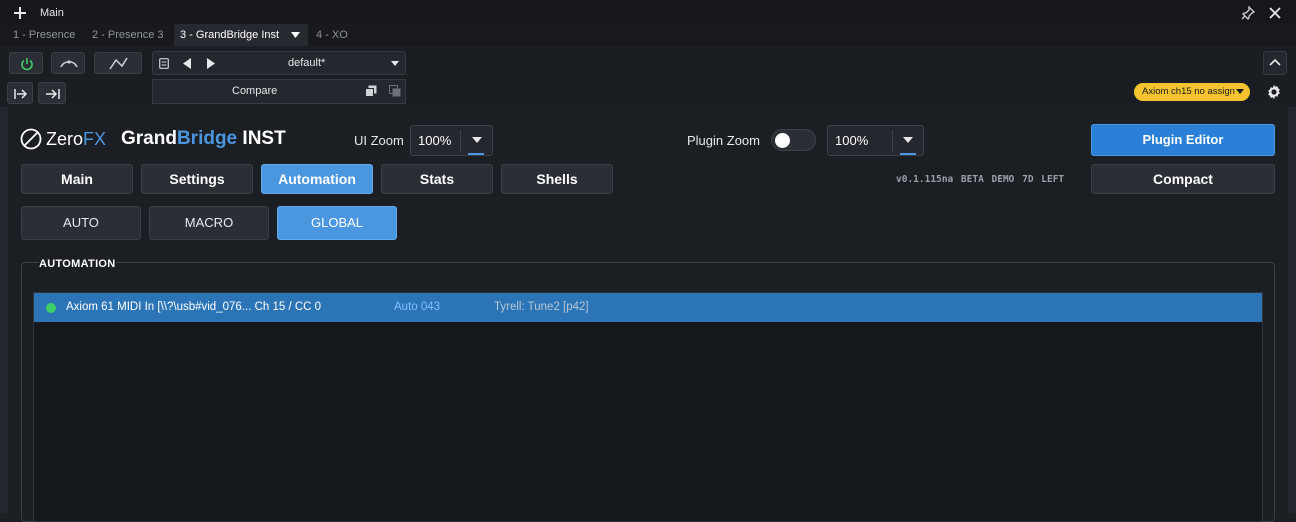 The height and width of the screenshot is (522, 1296). I want to click on copy-icon, so click(371, 91).